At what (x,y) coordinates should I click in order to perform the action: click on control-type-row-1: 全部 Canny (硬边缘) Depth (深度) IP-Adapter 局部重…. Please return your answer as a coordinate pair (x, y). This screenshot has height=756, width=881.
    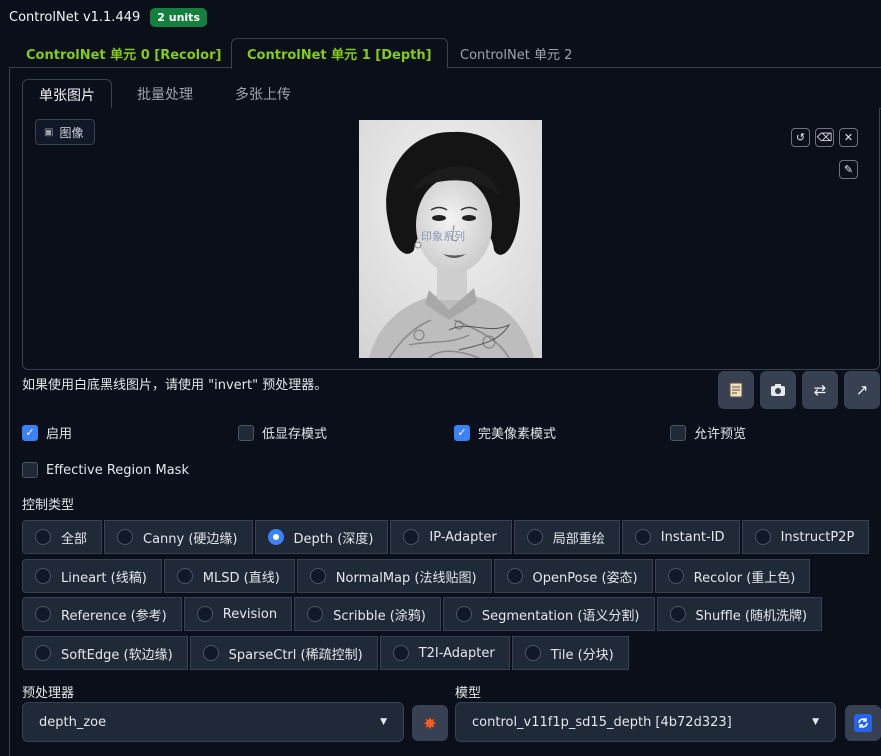
    Looking at the image, I should click on (446, 537).